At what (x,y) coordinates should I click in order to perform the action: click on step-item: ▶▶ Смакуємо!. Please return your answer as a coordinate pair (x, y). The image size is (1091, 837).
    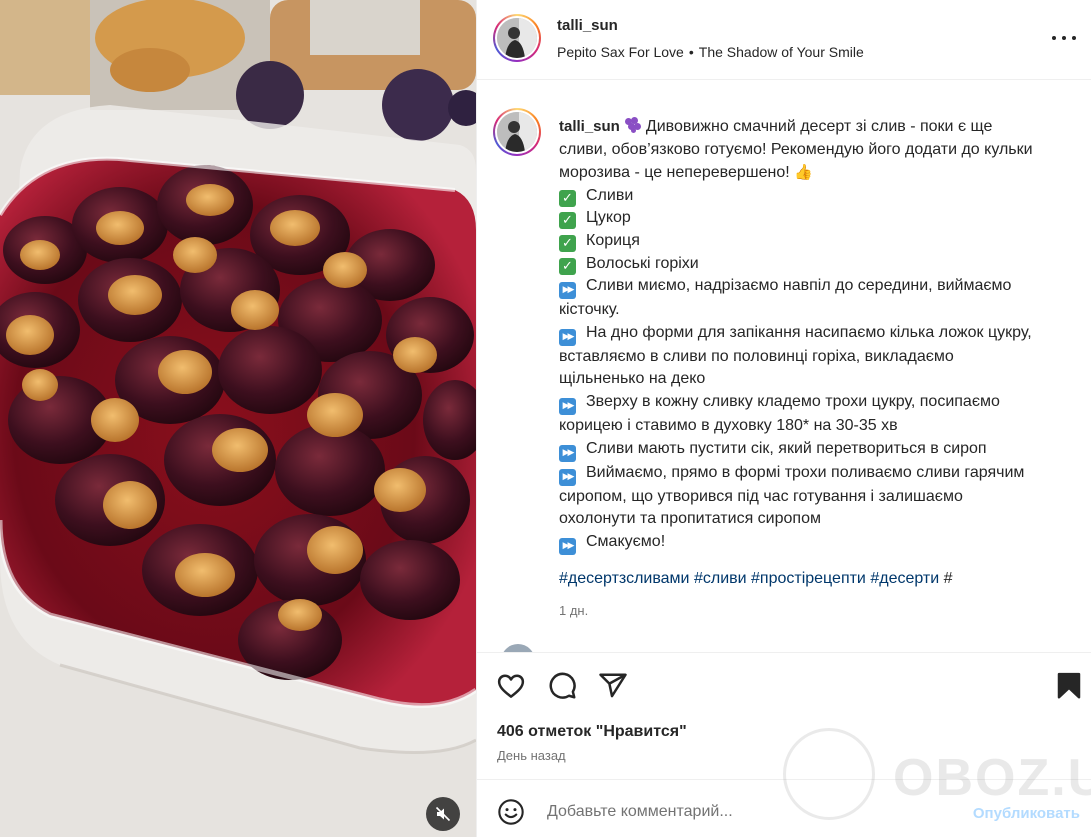
    Looking at the image, I should click on (821, 543).